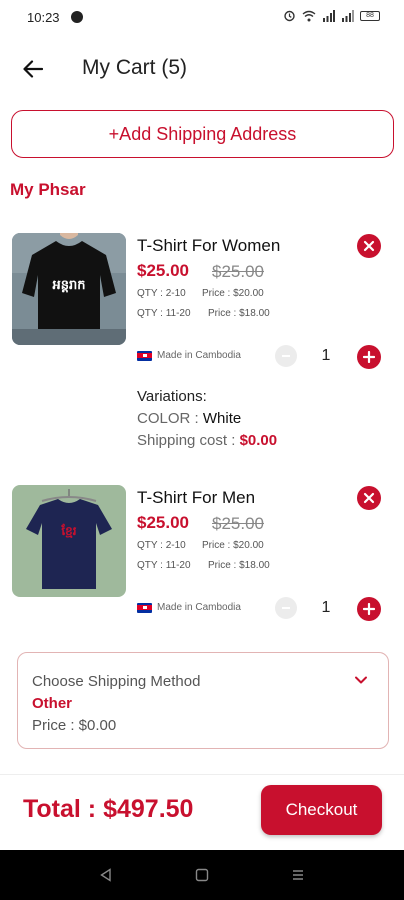 This screenshot has width=404, height=900. Describe the element at coordinates (309, 15) in the screenshot. I see `wifi-icon` at that location.